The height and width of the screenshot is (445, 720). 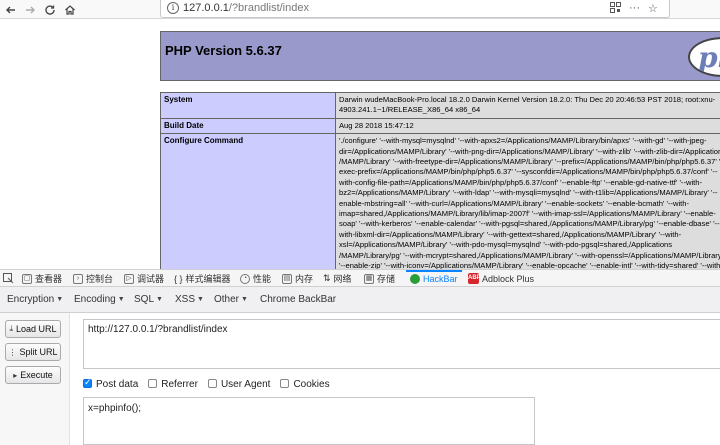 What do you see at coordinates (309, 421) in the screenshot?
I see `post-data-textarea: x=phpinfo();` at bounding box center [309, 421].